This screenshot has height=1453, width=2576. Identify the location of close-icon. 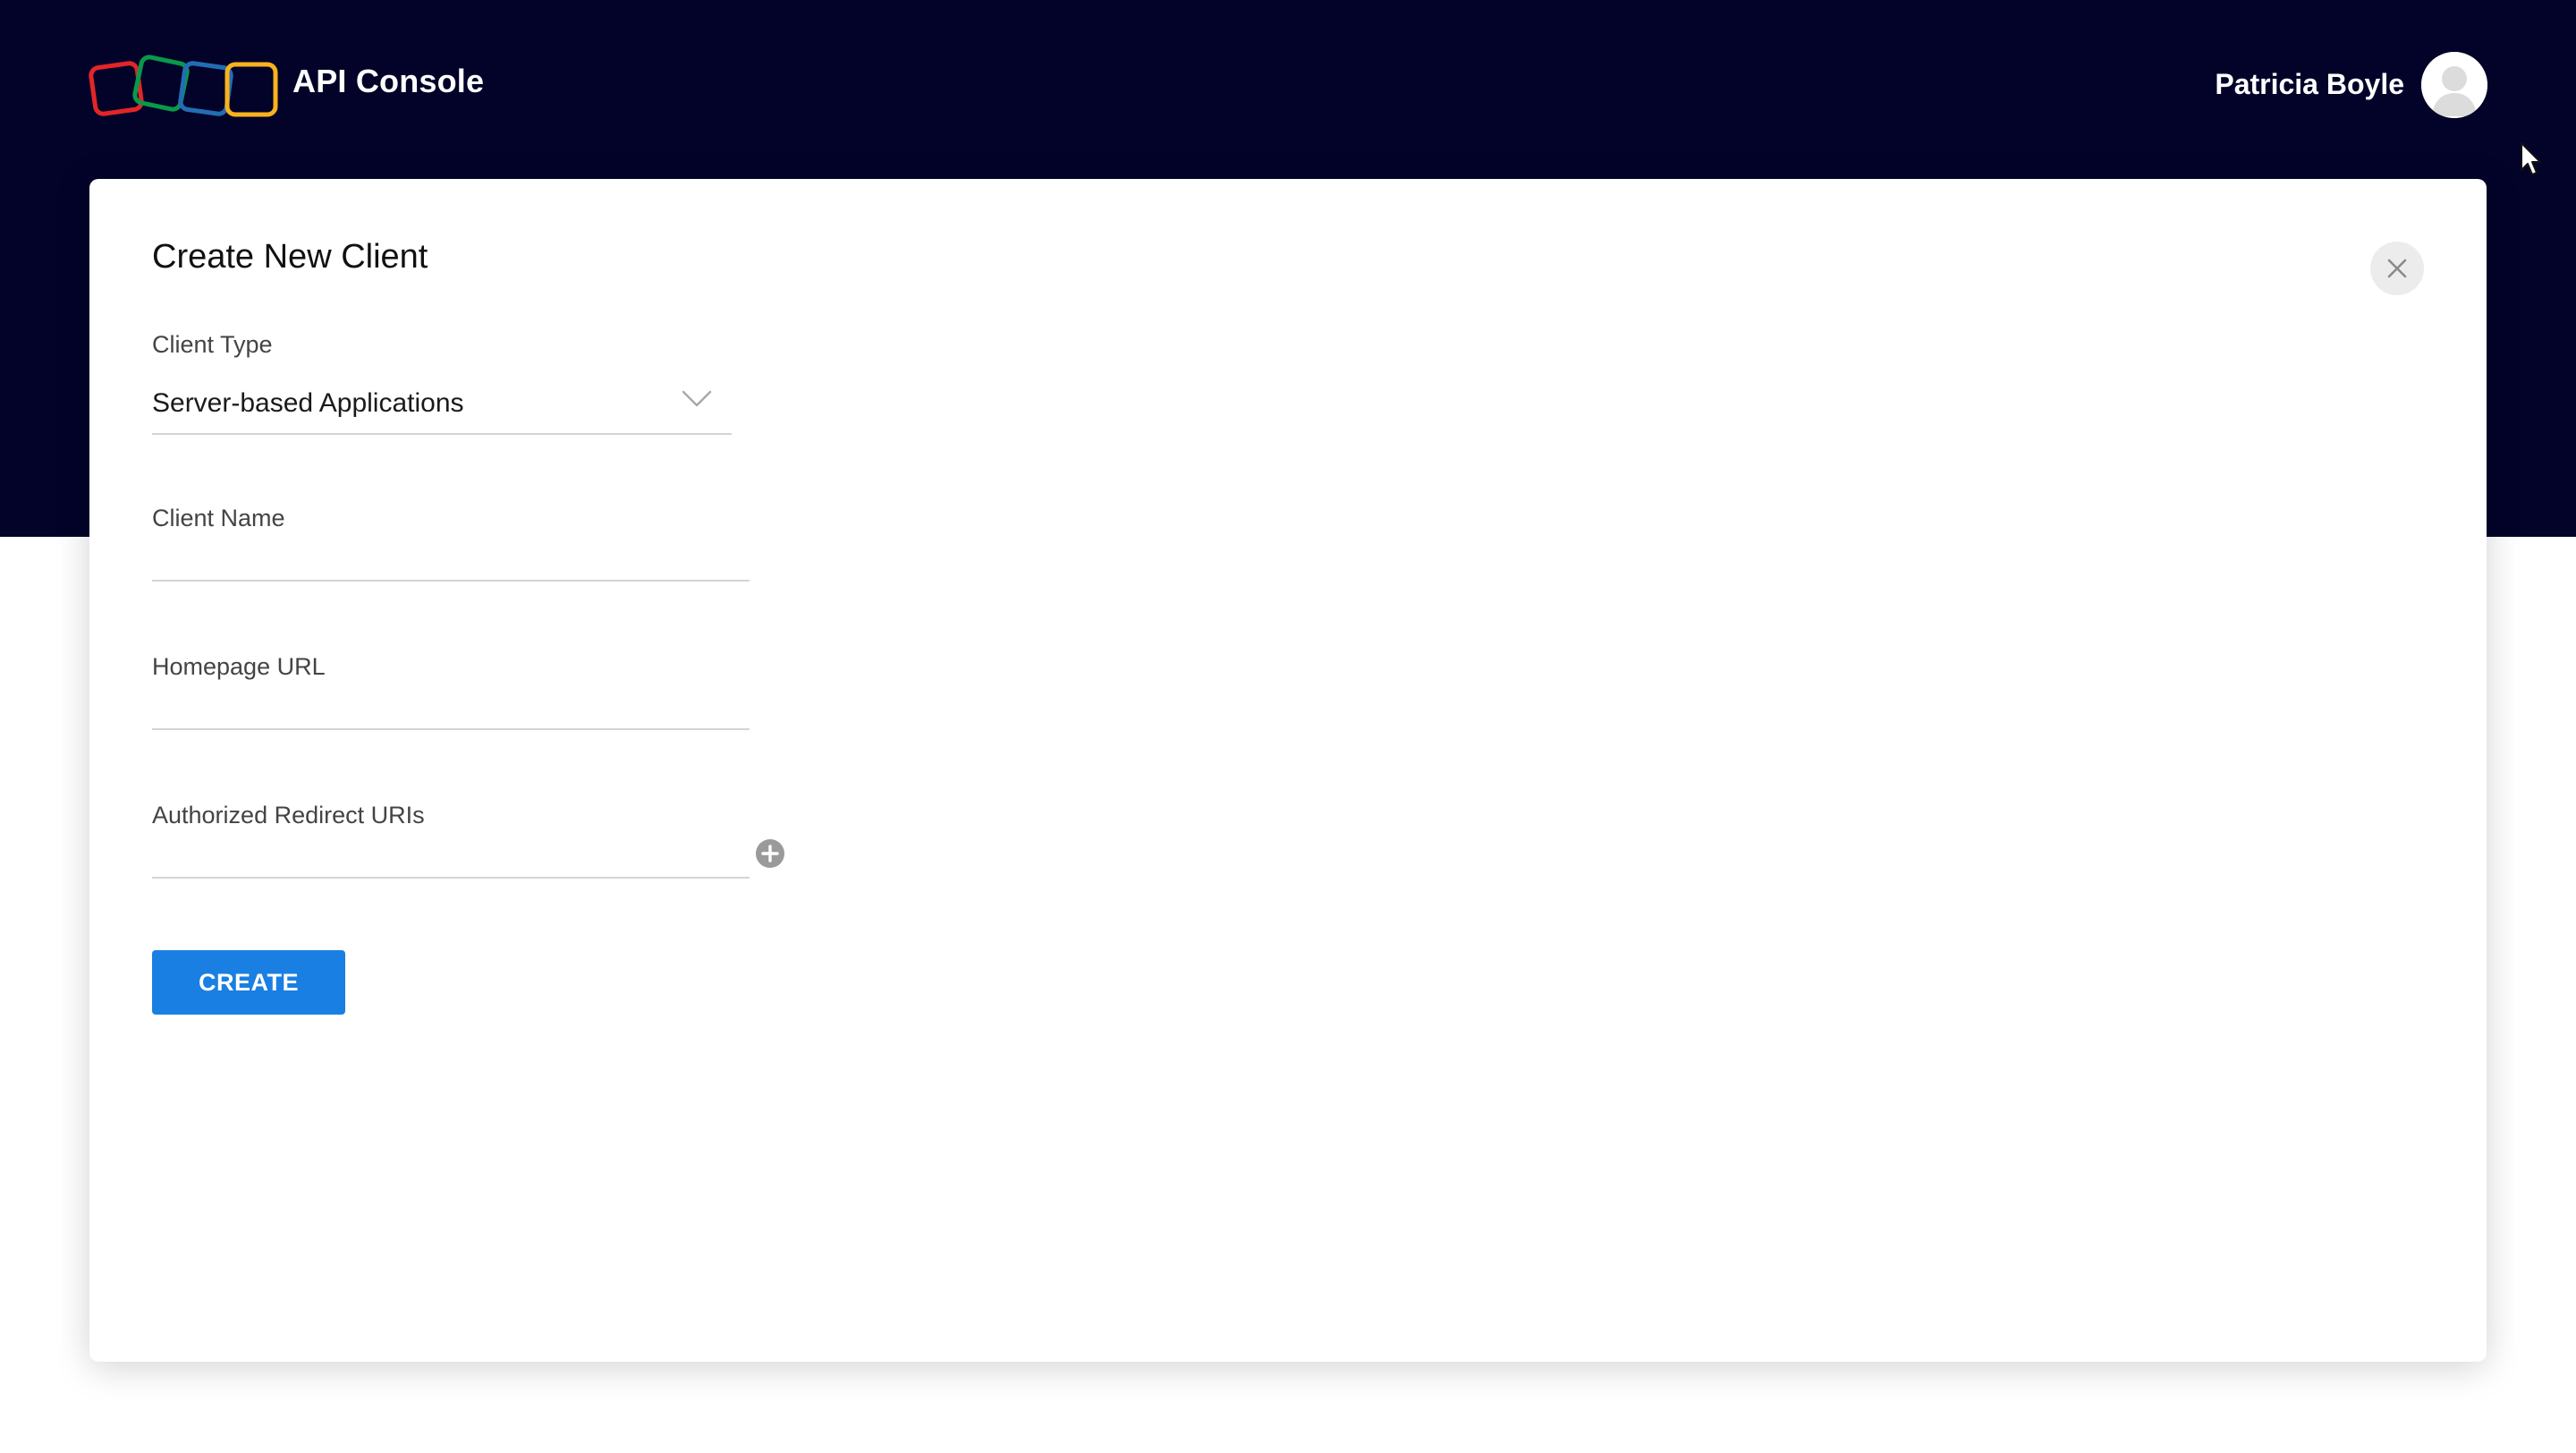
(2397, 268).